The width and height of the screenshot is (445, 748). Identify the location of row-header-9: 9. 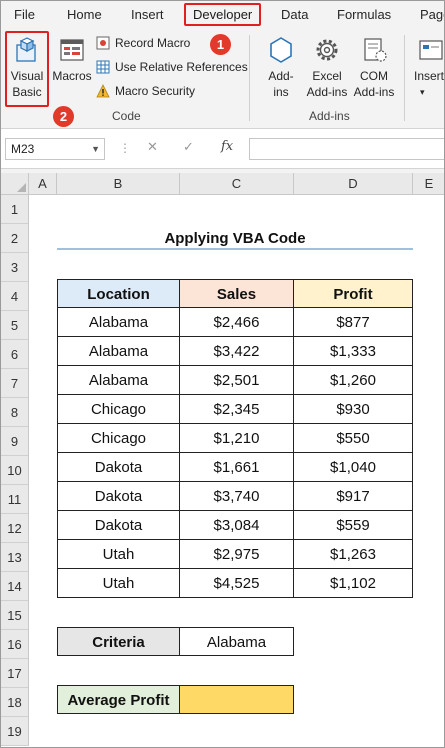
(15, 441).